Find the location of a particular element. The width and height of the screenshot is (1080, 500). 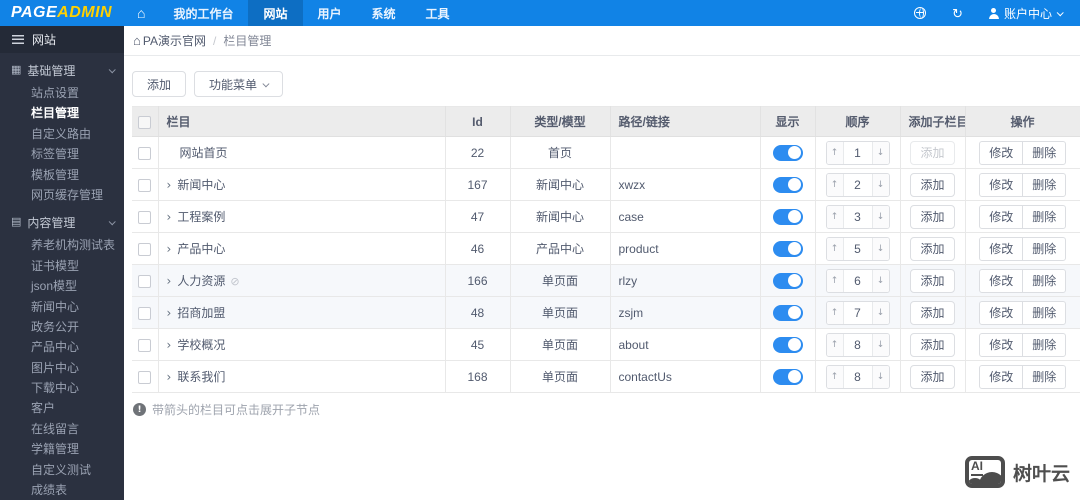

column-name: 人力资源 is located at coordinates (201, 281).